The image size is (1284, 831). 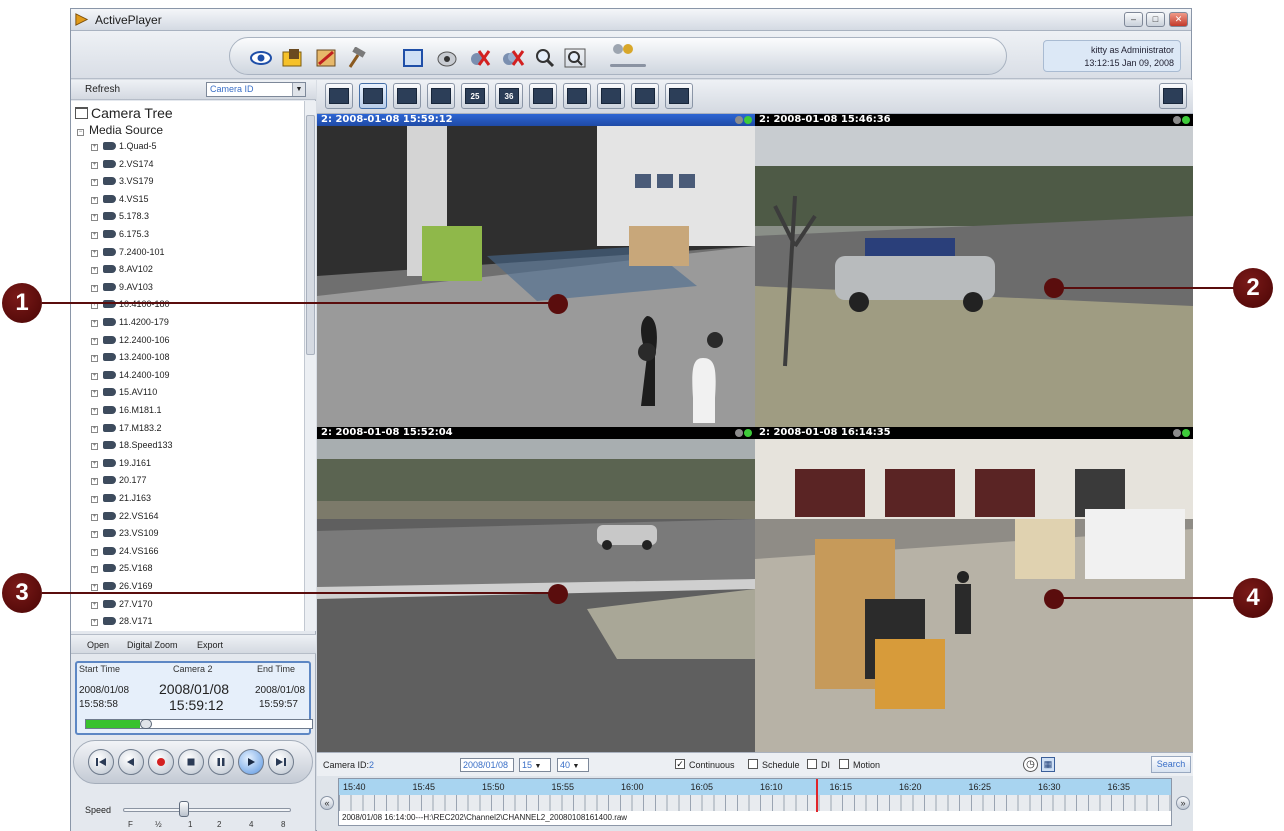 What do you see at coordinates (120, 130) in the screenshot?
I see `media-source-node: − Media Source` at bounding box center [120, 130].